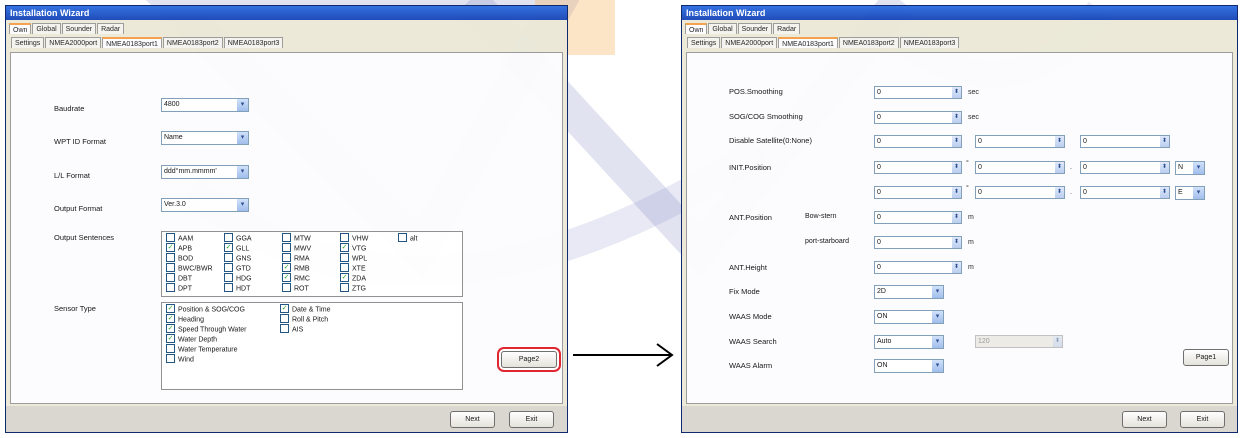  What do you see at coordinates (1125, 192) in the screenshot?
I see `init-lon-frac-spinner: 0 ⬍` at bounding box center [1125, 192].